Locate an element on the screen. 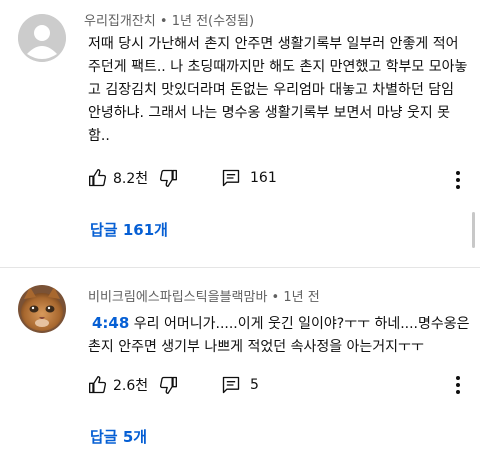  comment-line: 함.. is located at coordinates (99, 136).